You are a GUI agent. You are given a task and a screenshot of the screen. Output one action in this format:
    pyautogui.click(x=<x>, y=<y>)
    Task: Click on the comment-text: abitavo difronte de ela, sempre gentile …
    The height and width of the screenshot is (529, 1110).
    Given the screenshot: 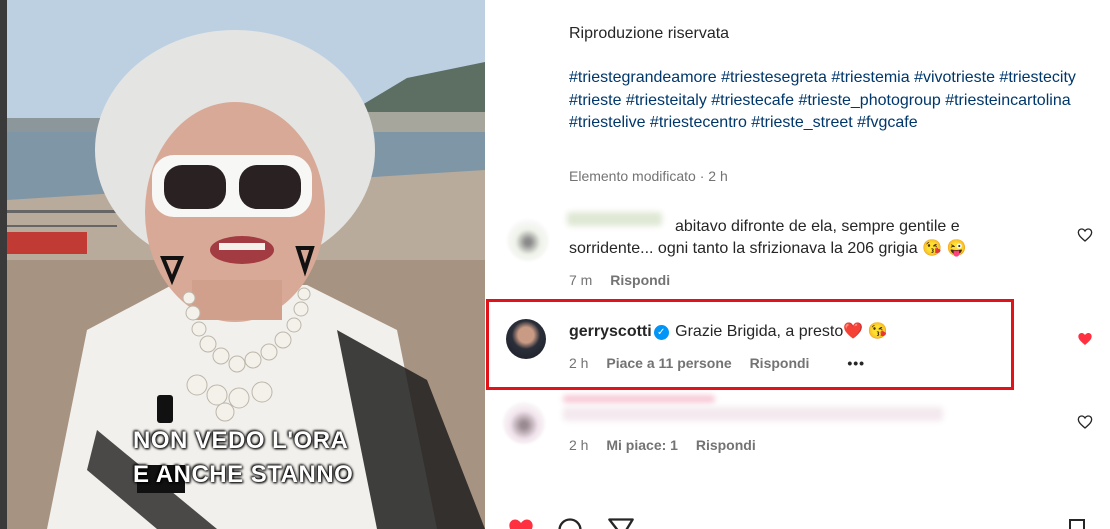 What is the action you would take?
    pyautogui.click(x=768, y=237)
    